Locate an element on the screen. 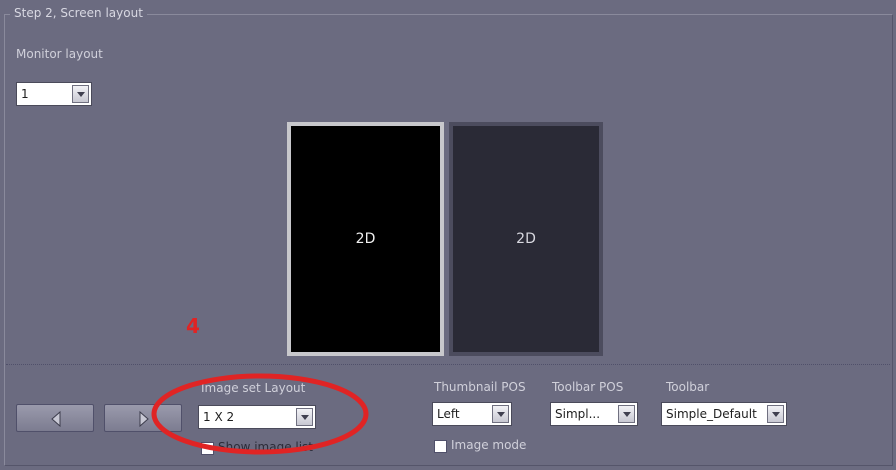  monitor-1-preview: 2D is located at coordinates (365, 239).